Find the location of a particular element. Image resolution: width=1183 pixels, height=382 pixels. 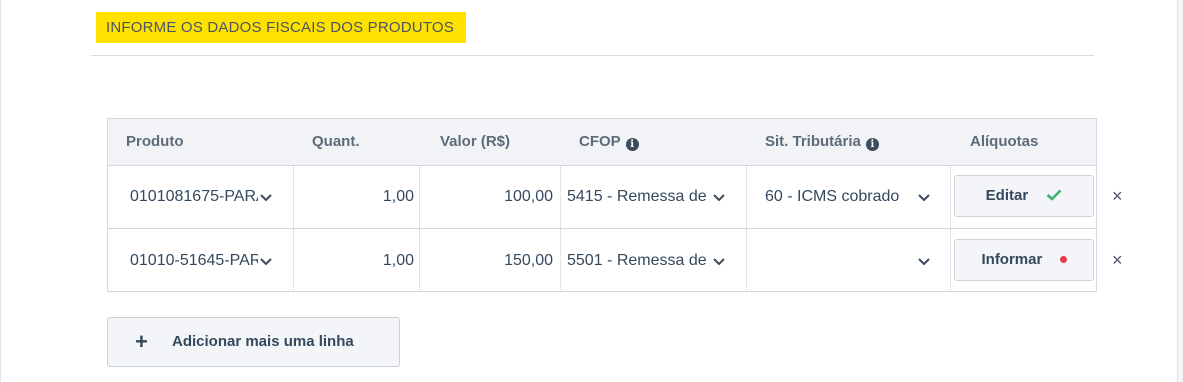

check-icon is located at coordinates (1054, 195).